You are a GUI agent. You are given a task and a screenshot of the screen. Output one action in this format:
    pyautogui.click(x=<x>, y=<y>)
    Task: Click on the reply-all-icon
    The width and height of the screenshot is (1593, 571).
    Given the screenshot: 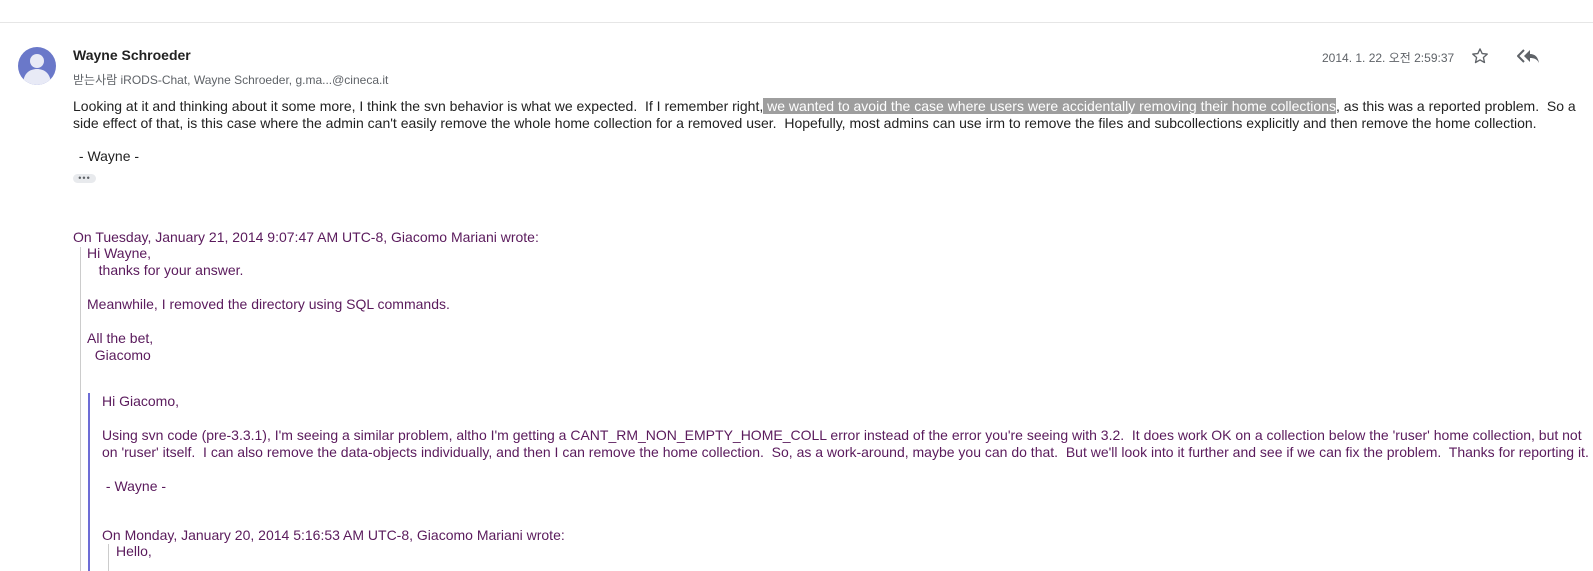 What is the action you would take?
    pyautogui.click(x=1528, y=56)
    